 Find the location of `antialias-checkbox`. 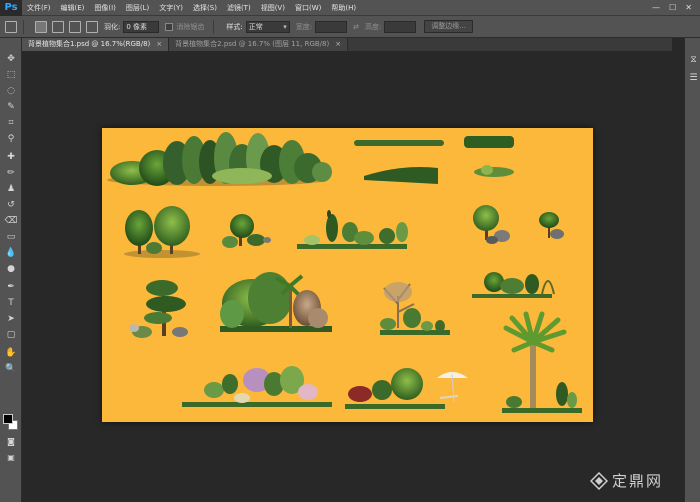

antialias-checkbox is located at coordinates (169, 26).